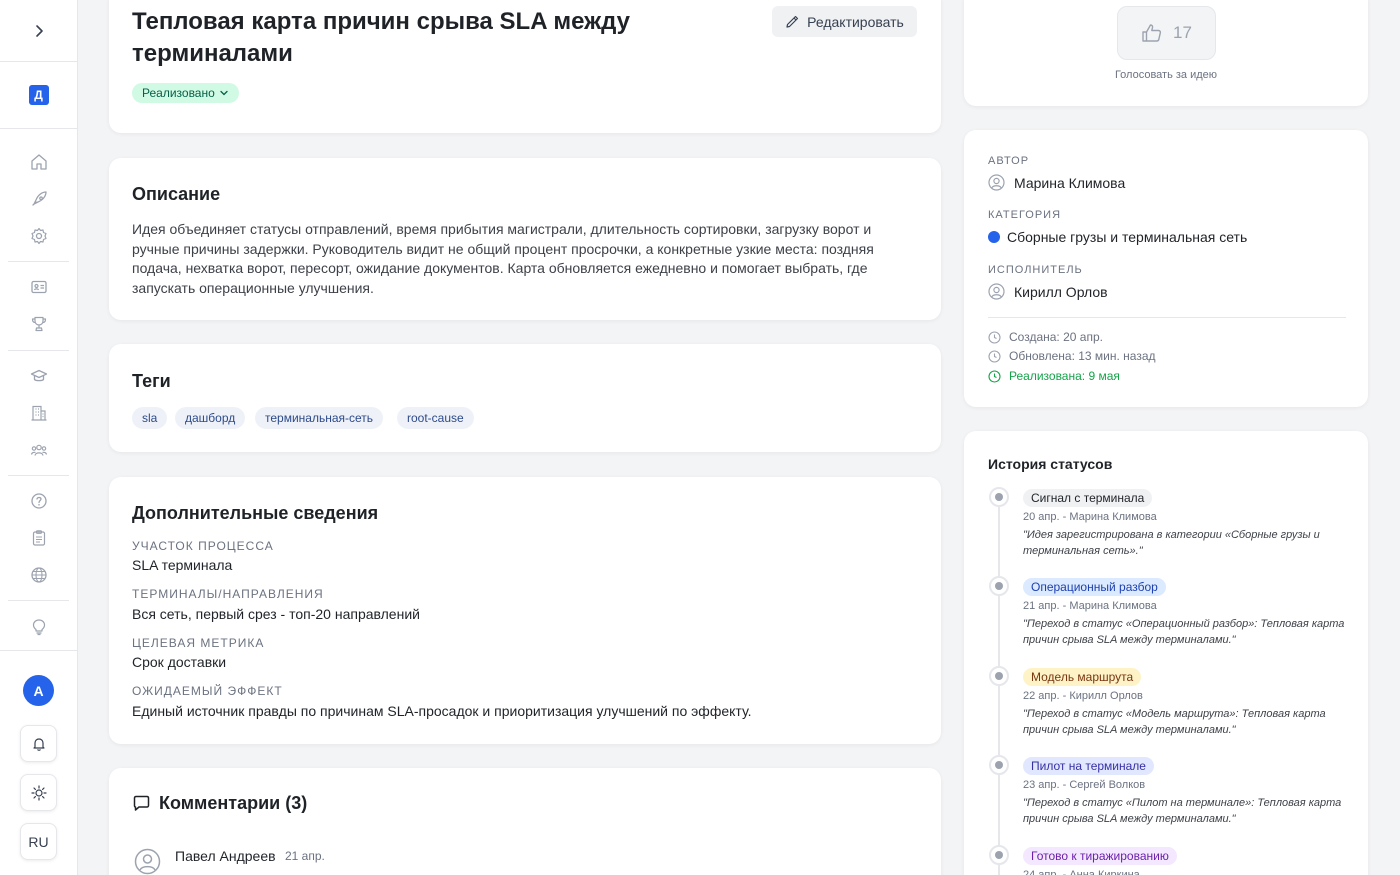 This screenshot has width=1400, height=875. What do you see at coordinates (1182, 32) in the screenshot?
I see `vote-count: 17` at bounding box center [1182, 32].